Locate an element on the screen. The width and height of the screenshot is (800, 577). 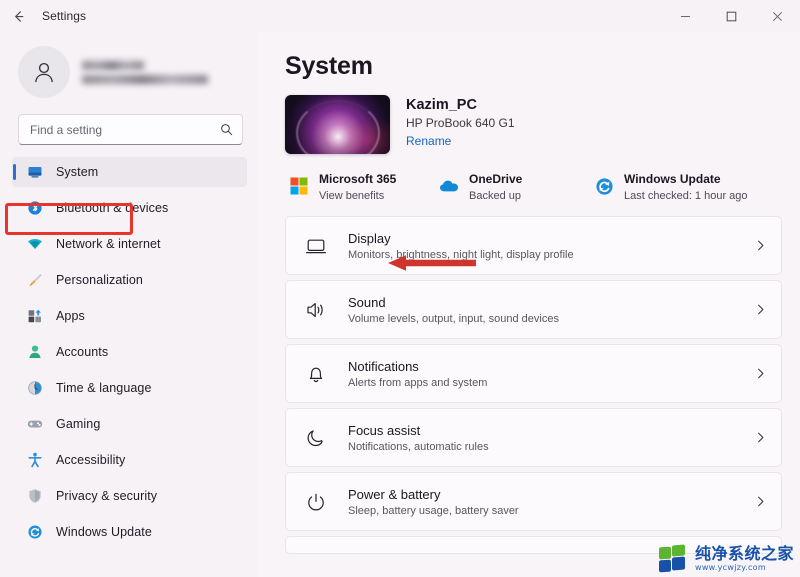
settings-card-title: Sound is located at coordinates (367, 302).